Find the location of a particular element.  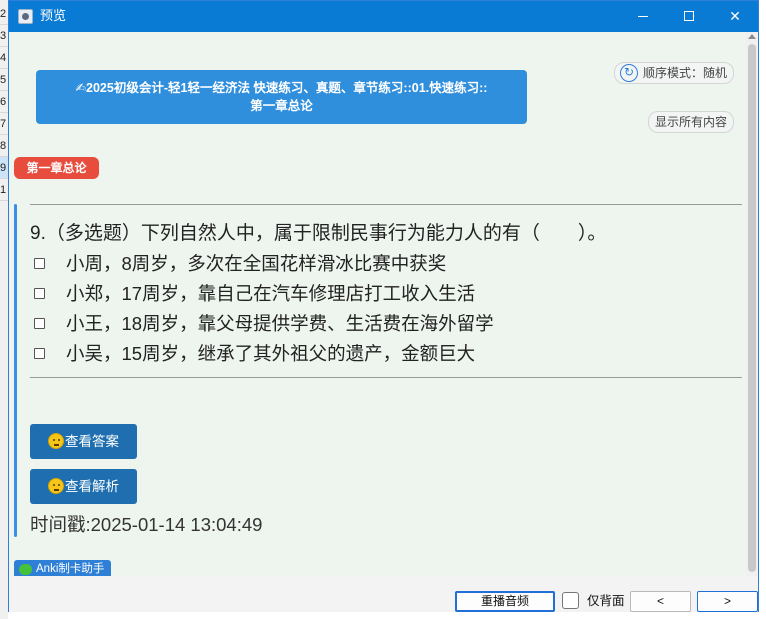

view-analysis-label: 查看解析 is located at coordinates (92, 486).